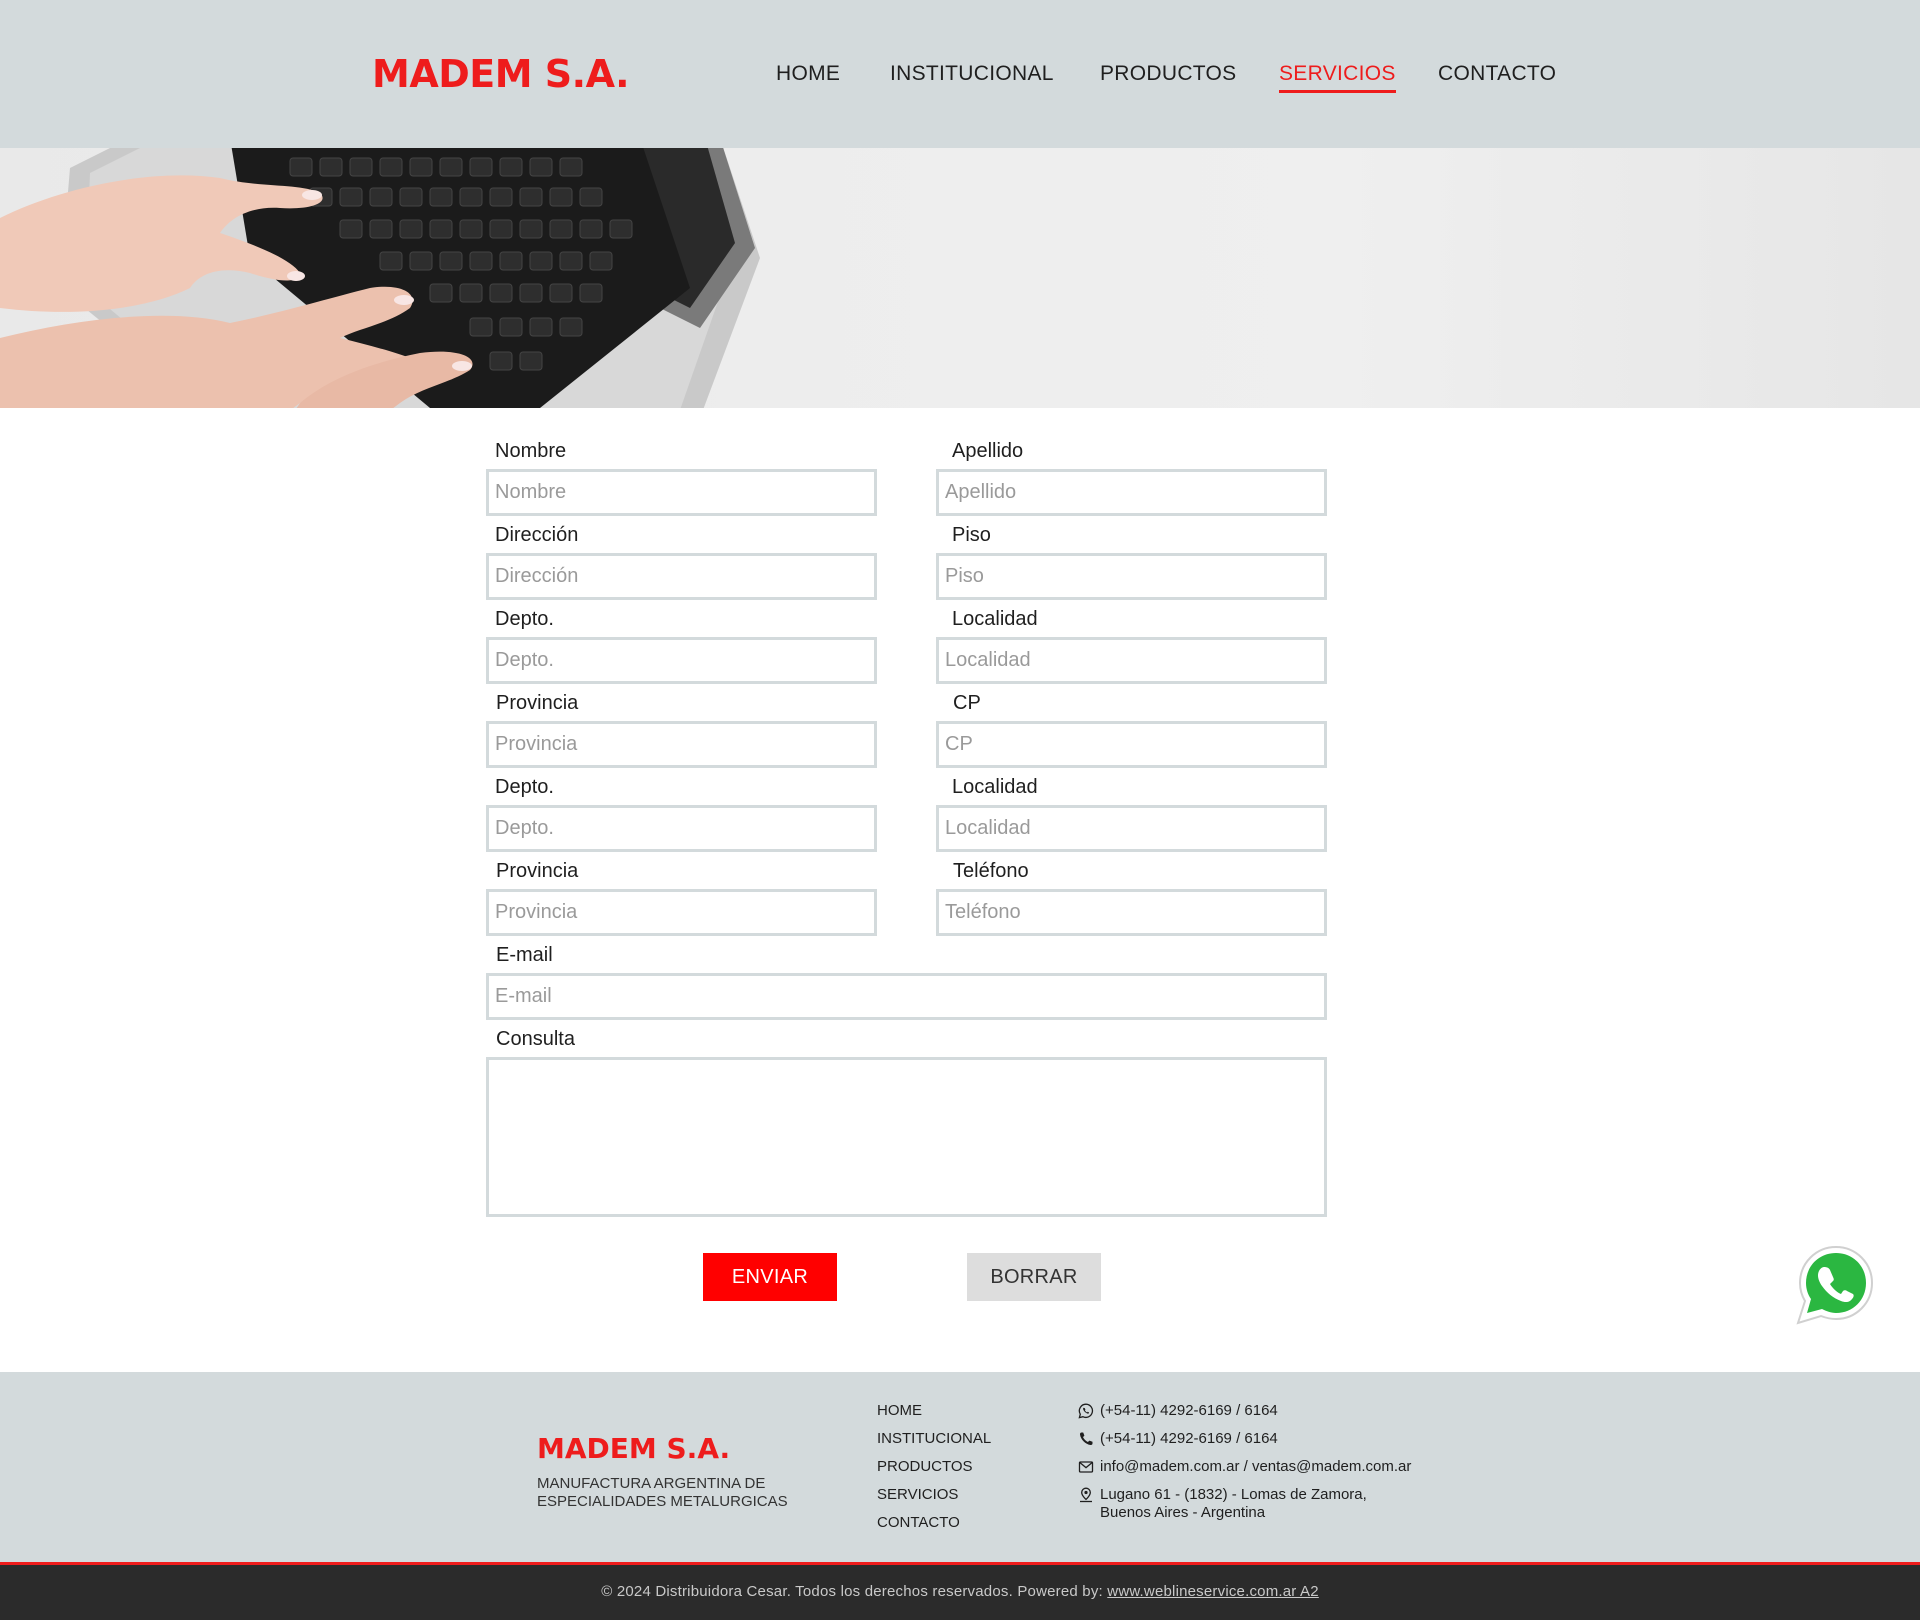 The width and height of the screenshot is (1920, 1620). Describe the element at coordinates (1034, 1277) in the screenshot. I see `borrar-button: BORRAR` at that location.